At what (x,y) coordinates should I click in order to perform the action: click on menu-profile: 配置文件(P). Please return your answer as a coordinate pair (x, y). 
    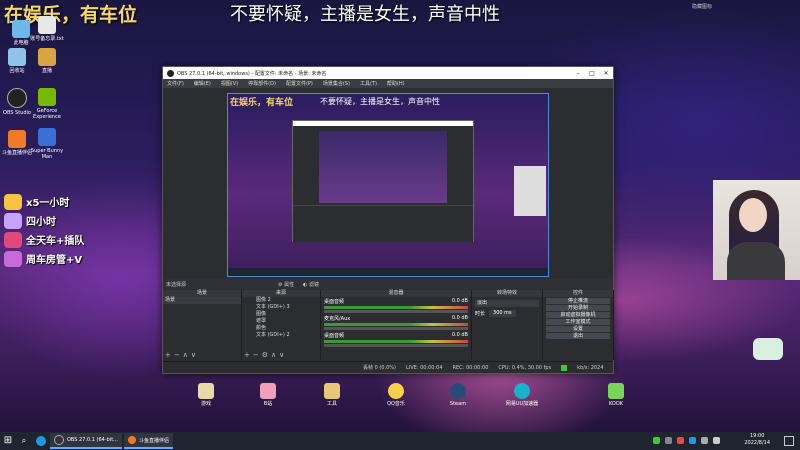
    Looking at the image, I should click on (299, 83).